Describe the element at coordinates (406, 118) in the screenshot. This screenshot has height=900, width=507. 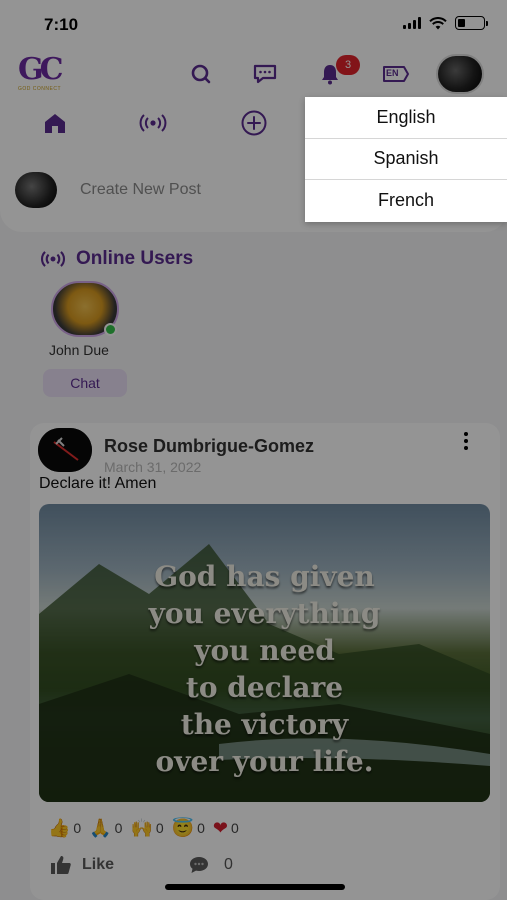
I see `language-option-english: English` at that location.